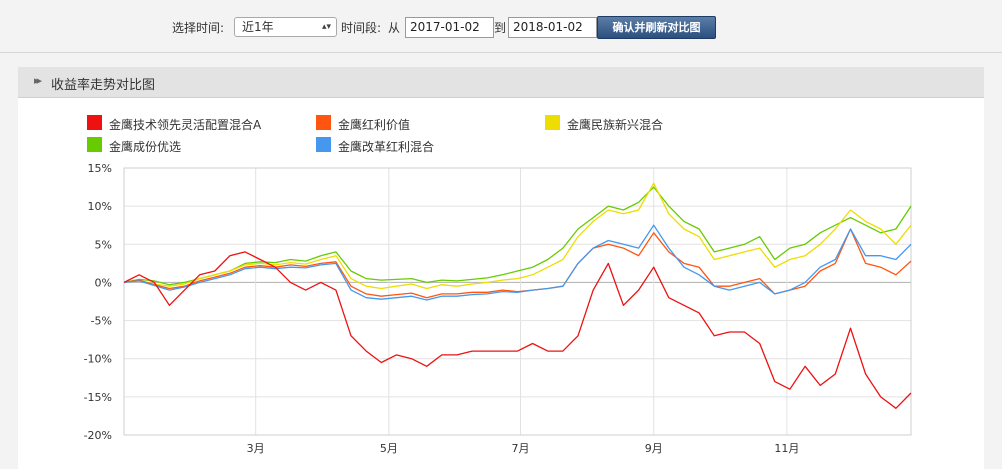  Describe the element at coordinates (552, 27) in the screenshot. I see `end-date-input: 2018-01-02` at that location.